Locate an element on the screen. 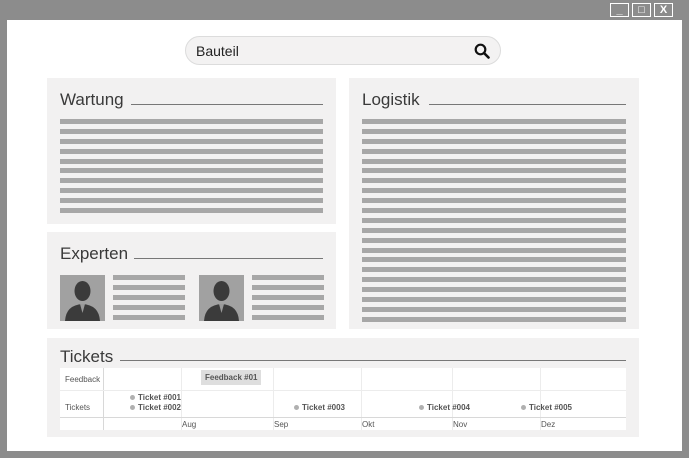 The image size is (689, 458). maximize-button: □ is located at coordinates (641, 10).